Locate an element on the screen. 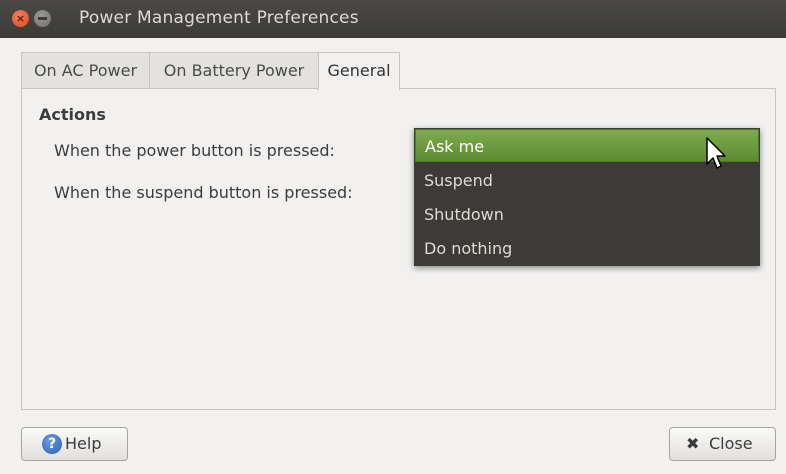  window-close-icon: × is located at coordinates (20, 18).